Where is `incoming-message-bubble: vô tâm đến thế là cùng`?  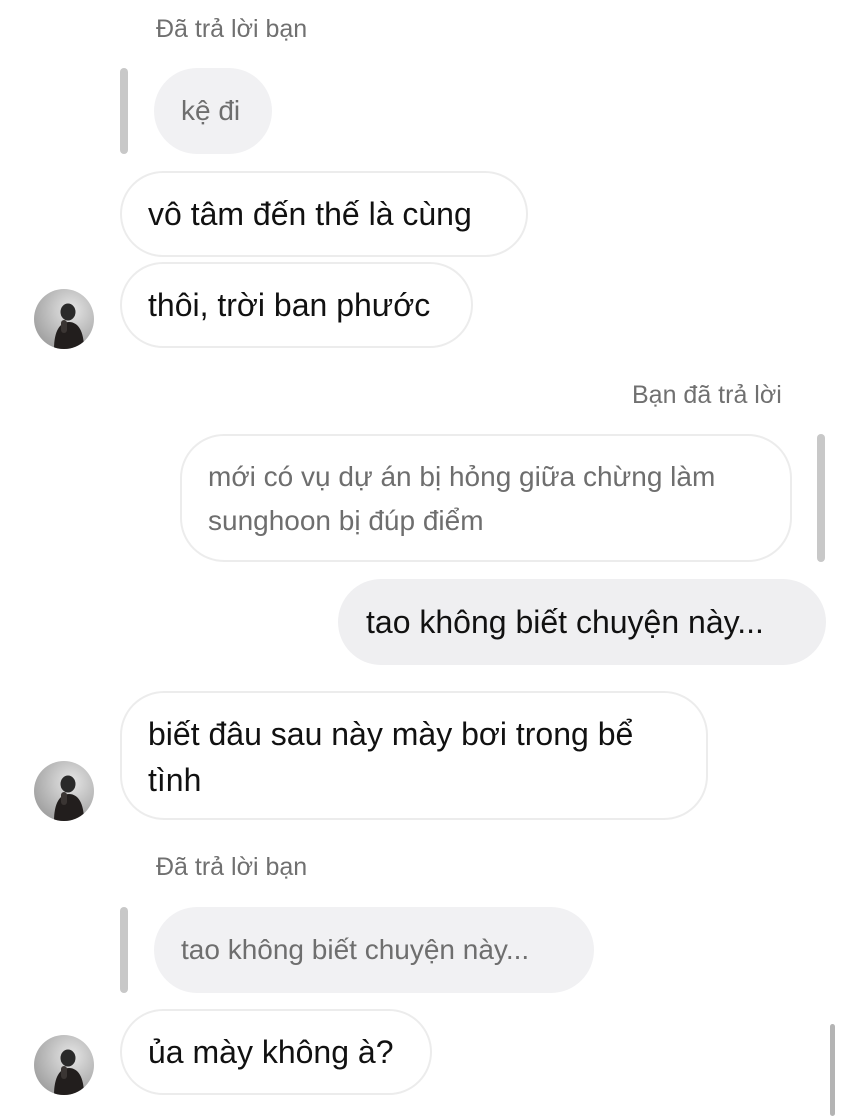 incoming-message-bubble: vô tâm đến thế là cùng is located at coordinates (324, 214).